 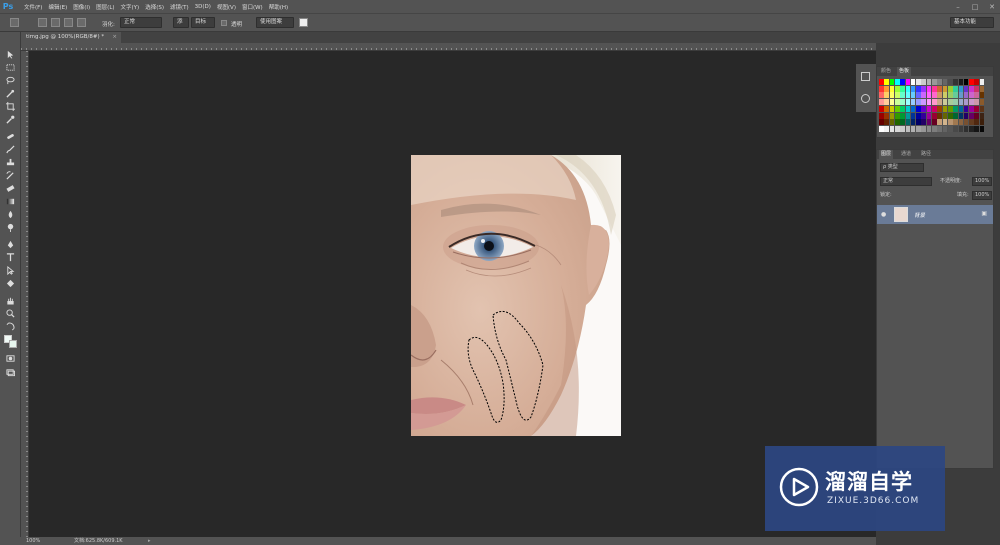 What do you see at coordinates (203, 22) in the screenshot?
I see `destination-button: 目标` at bounding box center [203, 22].